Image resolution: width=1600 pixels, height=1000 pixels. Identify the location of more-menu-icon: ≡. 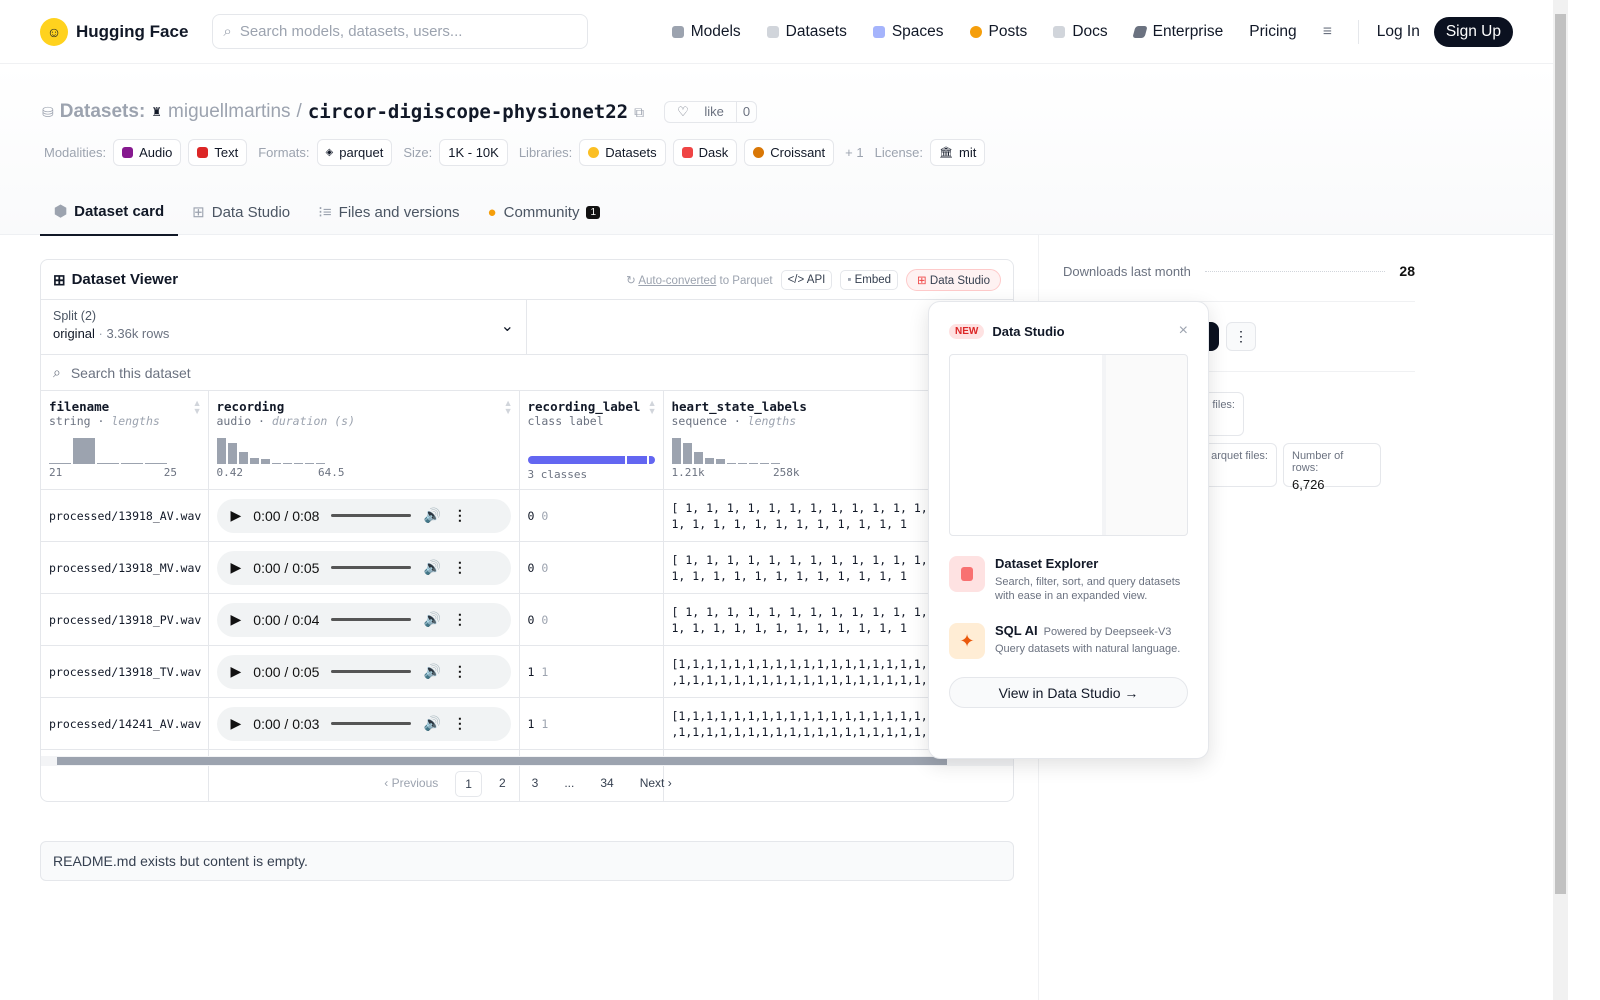
(1327, 32).